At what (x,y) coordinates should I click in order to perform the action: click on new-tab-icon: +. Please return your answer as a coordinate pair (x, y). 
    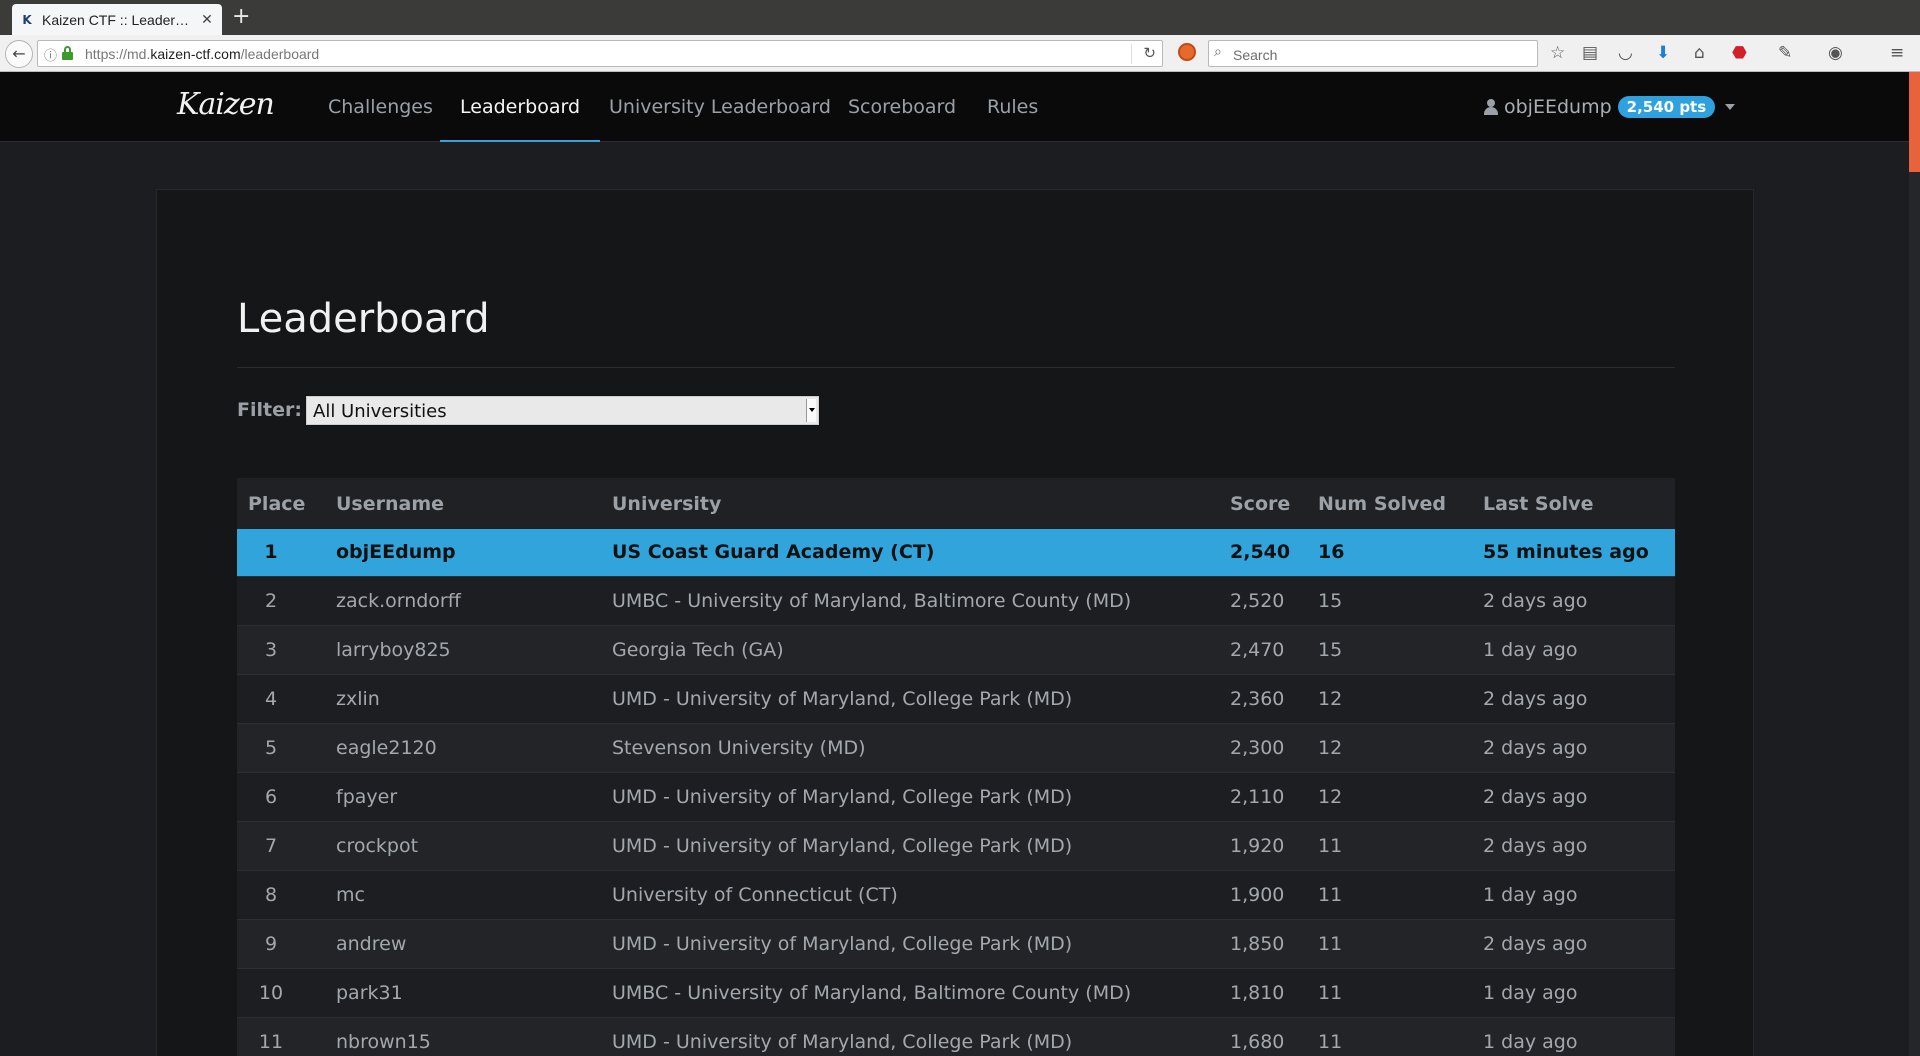
    Looking at the image, I should click on (241, 17).